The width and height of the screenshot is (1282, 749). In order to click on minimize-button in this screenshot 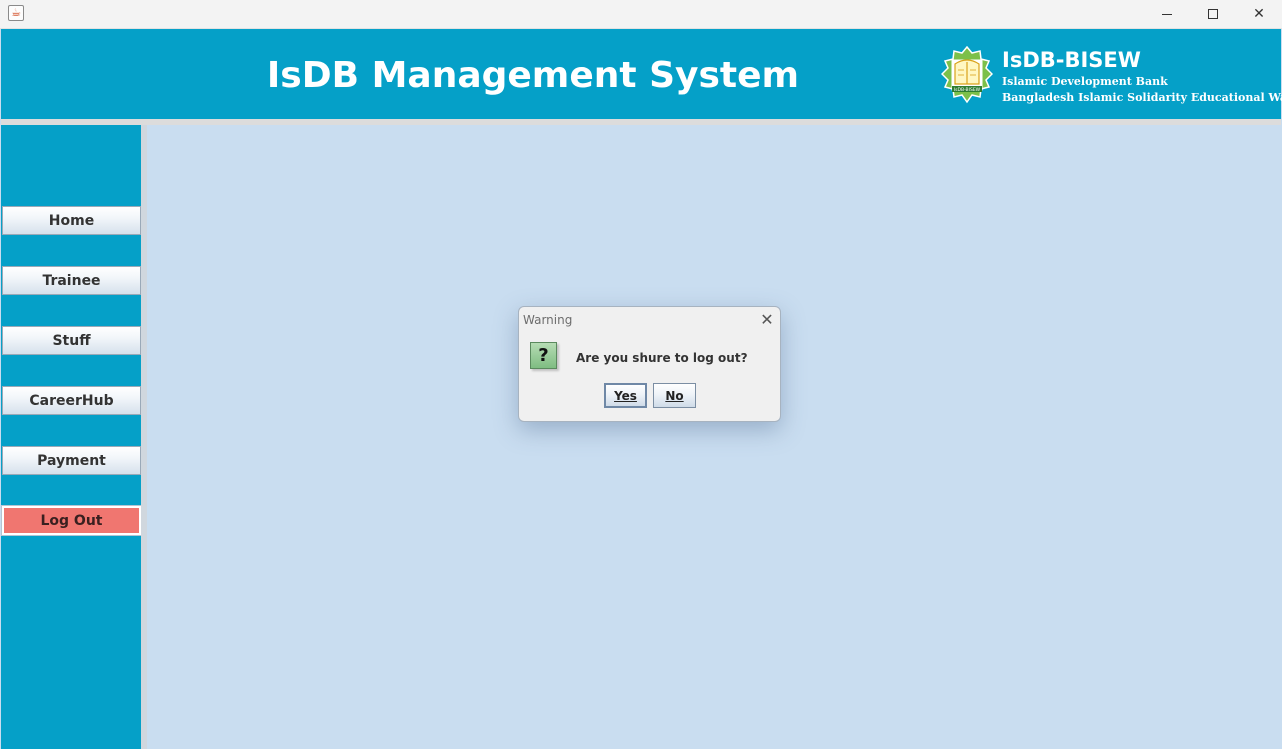, I will do `click(1167, 14)`.